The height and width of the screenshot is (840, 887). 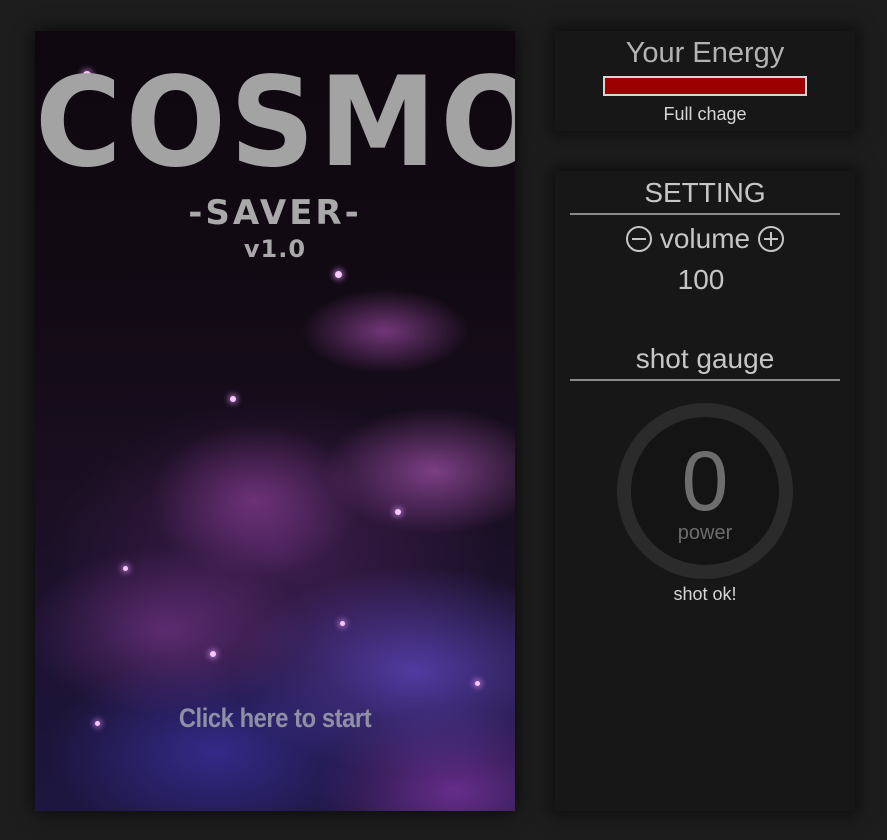 I want to click on minus-circle-icon, so click(x=638, y=239).